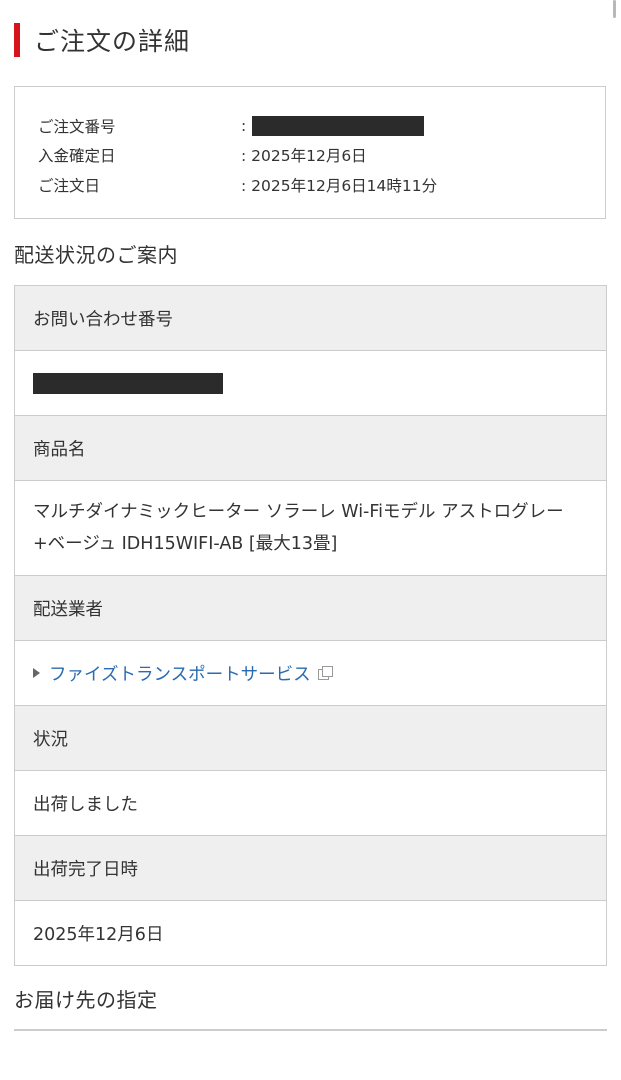  I want to click on divider, so click(310, 1030).